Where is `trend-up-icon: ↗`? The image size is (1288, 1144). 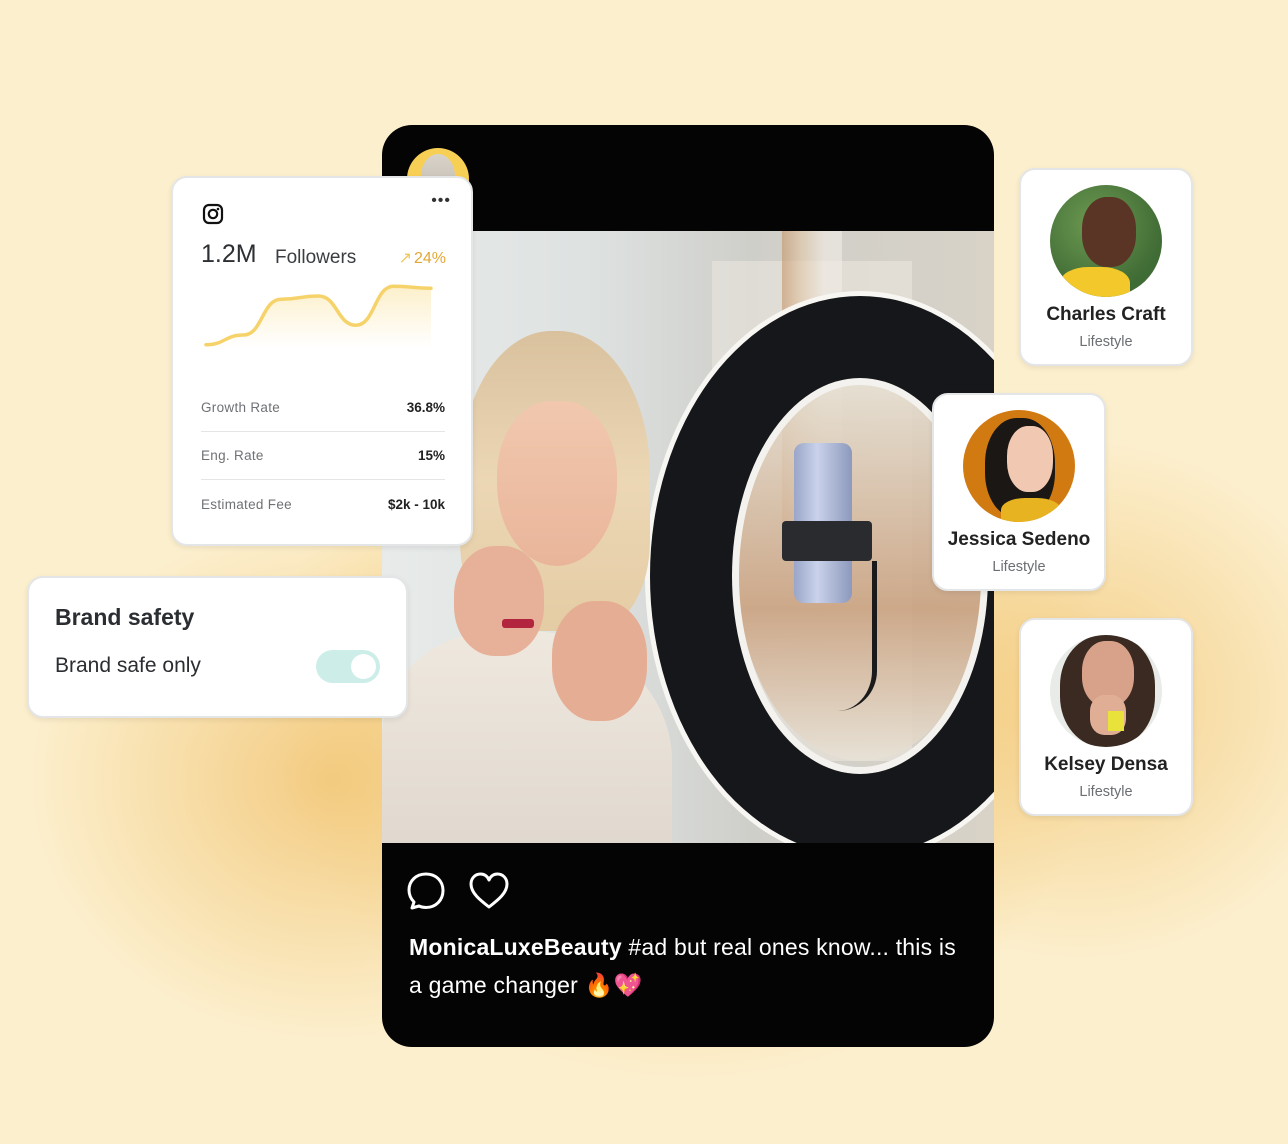
trend-up-icon: ↗ is located at coordinates (405, 258).